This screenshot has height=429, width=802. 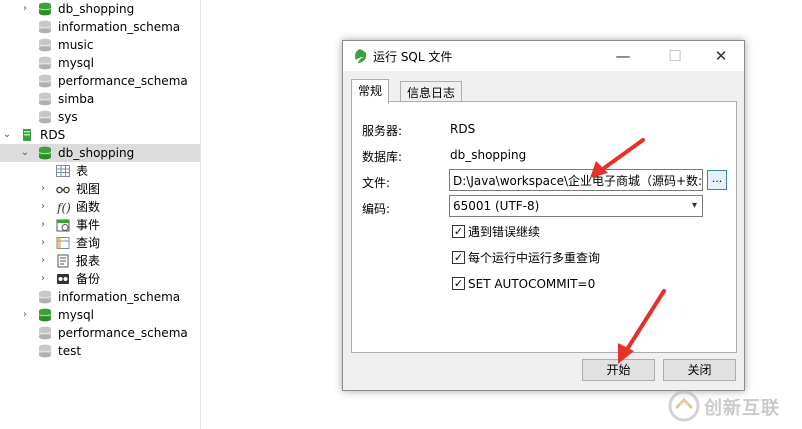 What do you see at coordinates (100, 315) in the screenshot?
I see `tree-item-mysql: › mysql` at bounding box center [100, 315].